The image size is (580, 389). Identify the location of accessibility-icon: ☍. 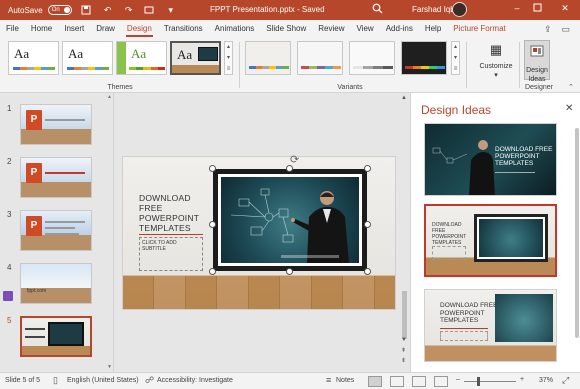
(149, 380).